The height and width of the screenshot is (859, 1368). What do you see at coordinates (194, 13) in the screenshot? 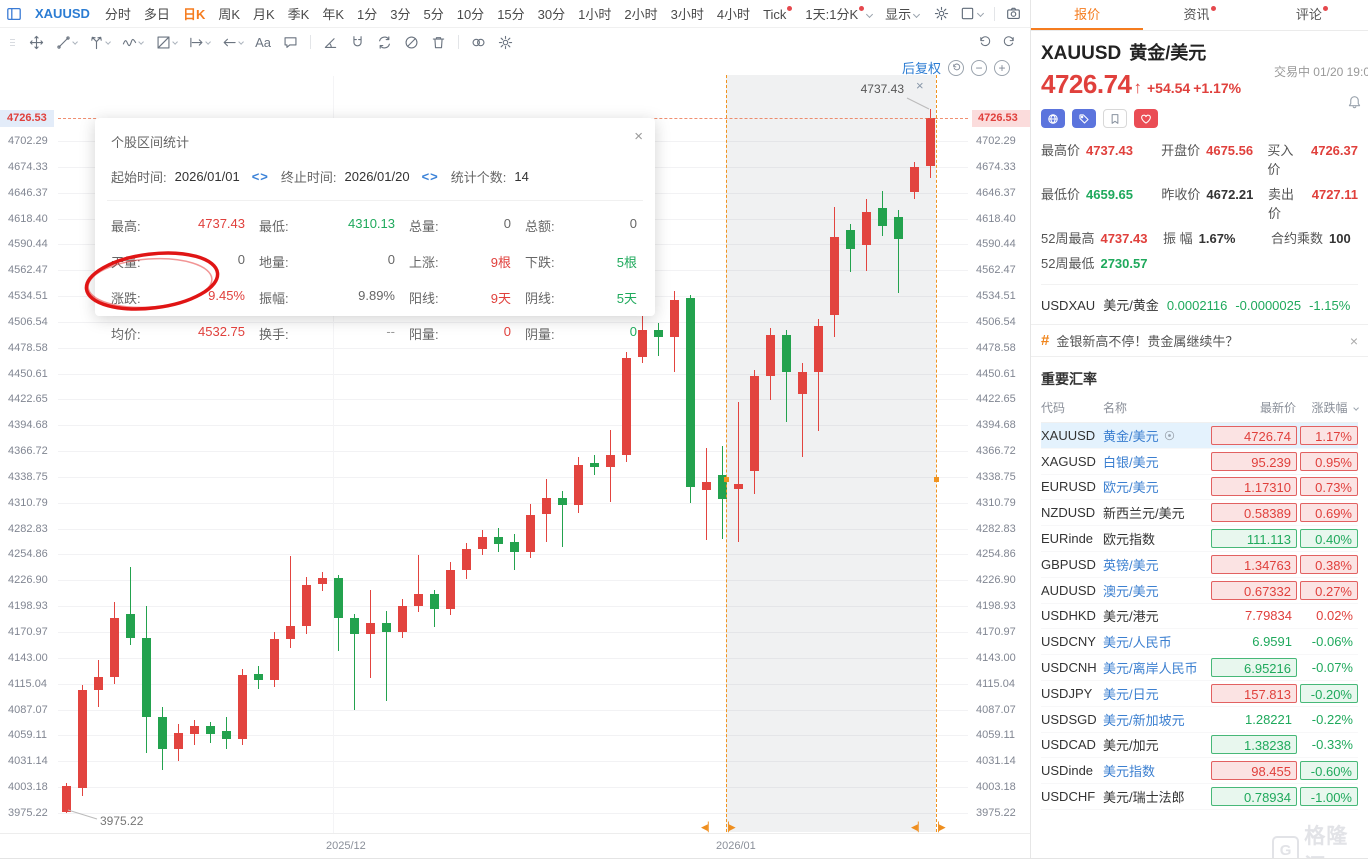
I see `timeframe-日K: 日K` at bounding box center [194, 13].